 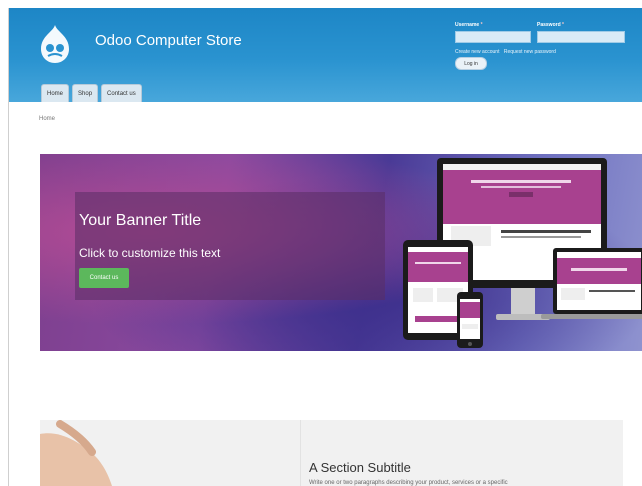 What do you see at coordinates (55, 93) in the screenshot?
I see `tab-home: Home` at bounding box center [55, 93].